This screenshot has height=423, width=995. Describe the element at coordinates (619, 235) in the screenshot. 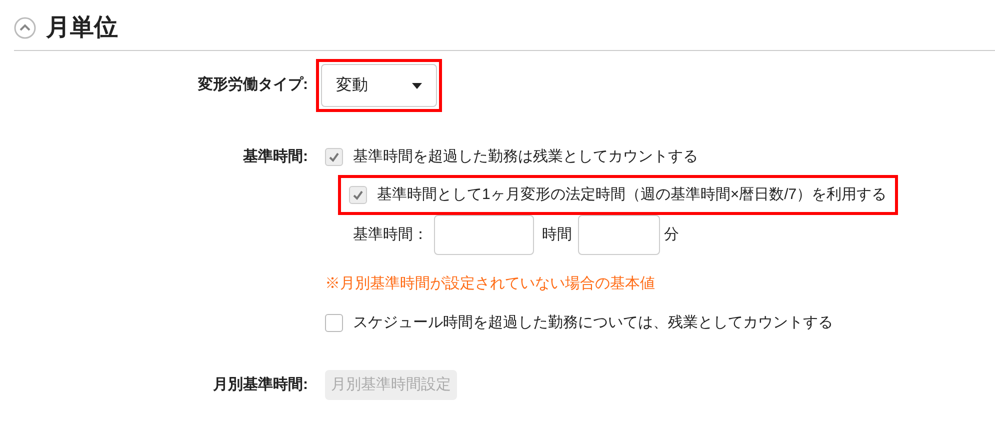

I see `minutes-input` at that location.